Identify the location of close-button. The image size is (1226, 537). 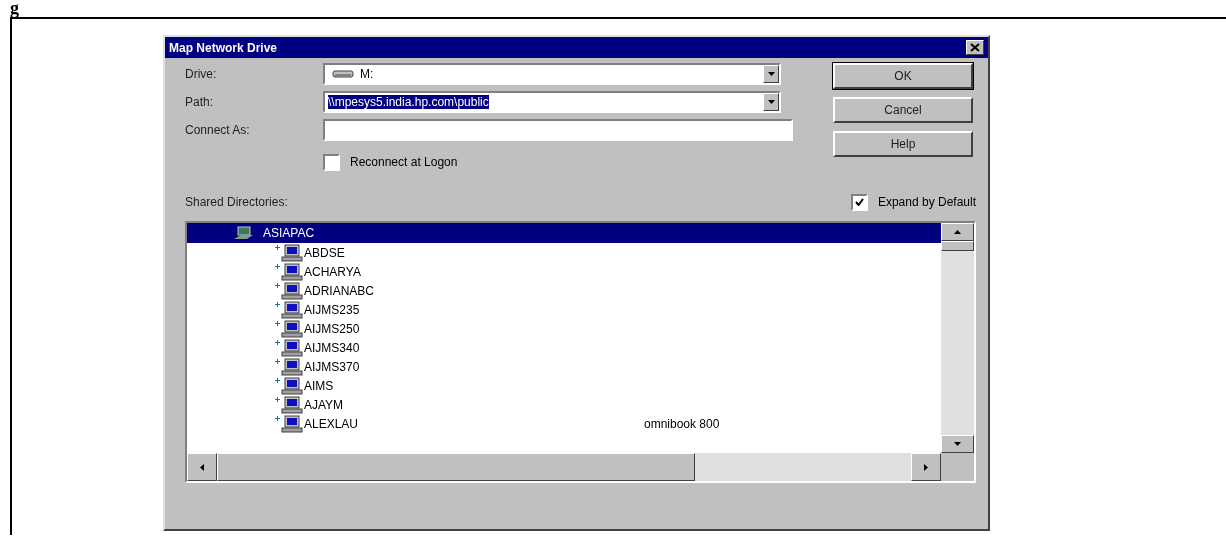
(975, 47).